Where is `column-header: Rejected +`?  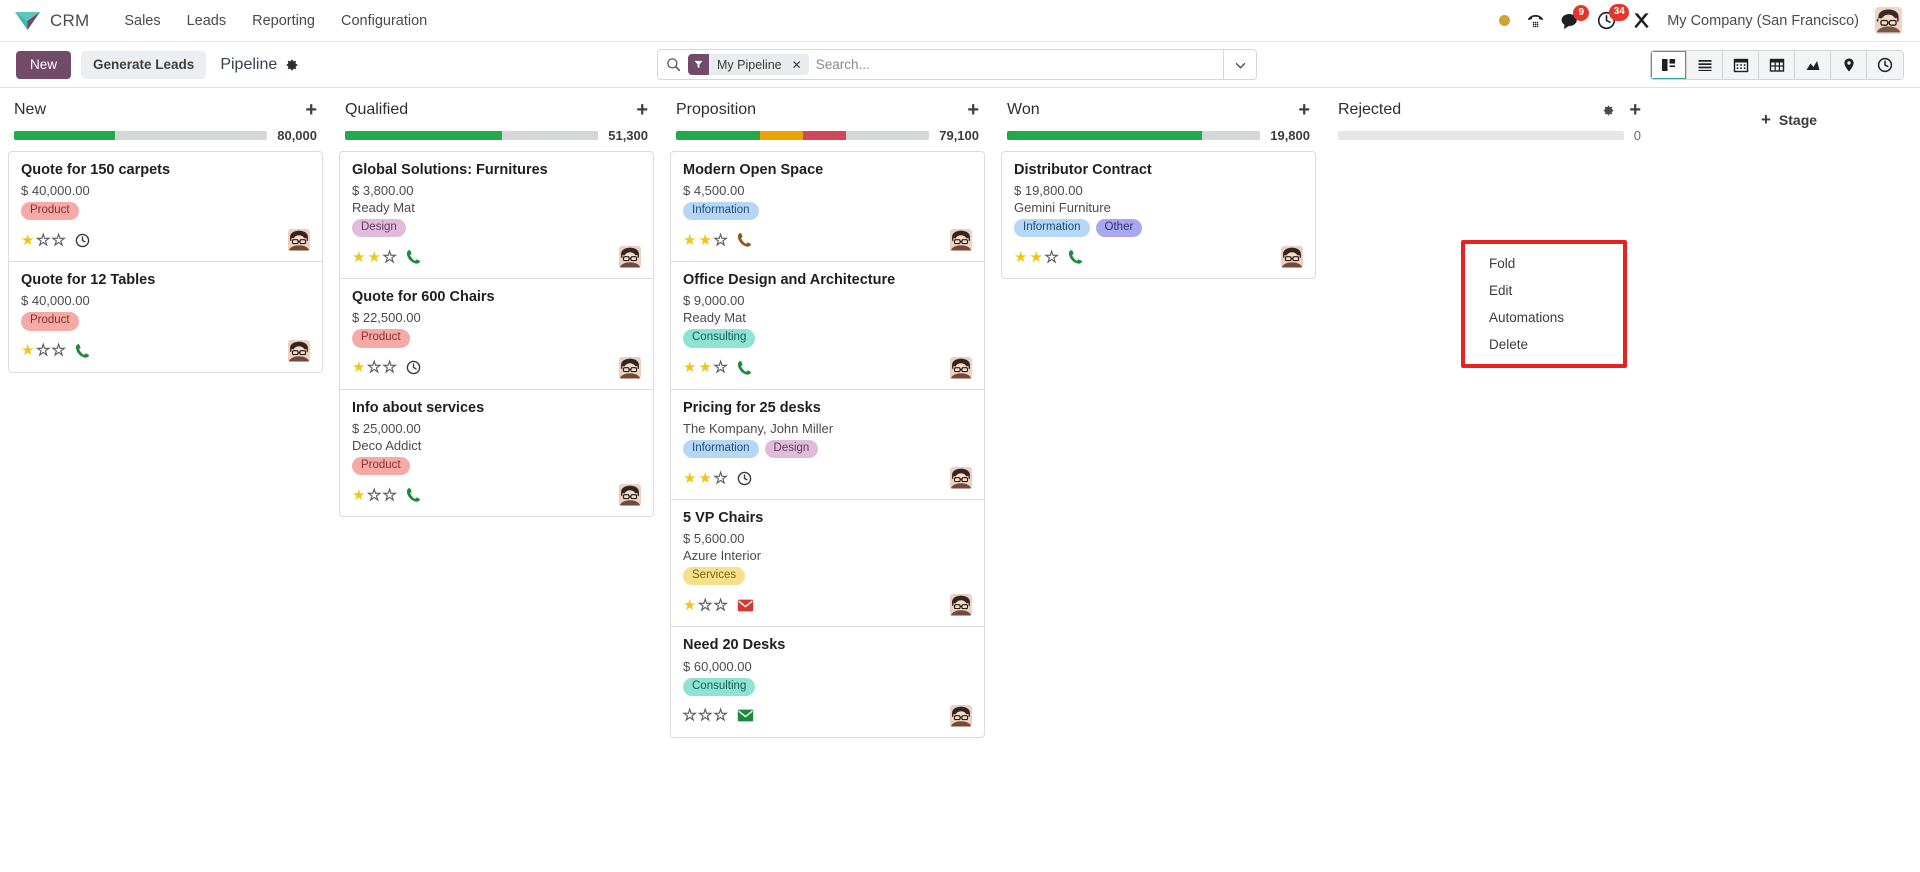
column-header: Rejected + is located at coordinates (1489, 108).